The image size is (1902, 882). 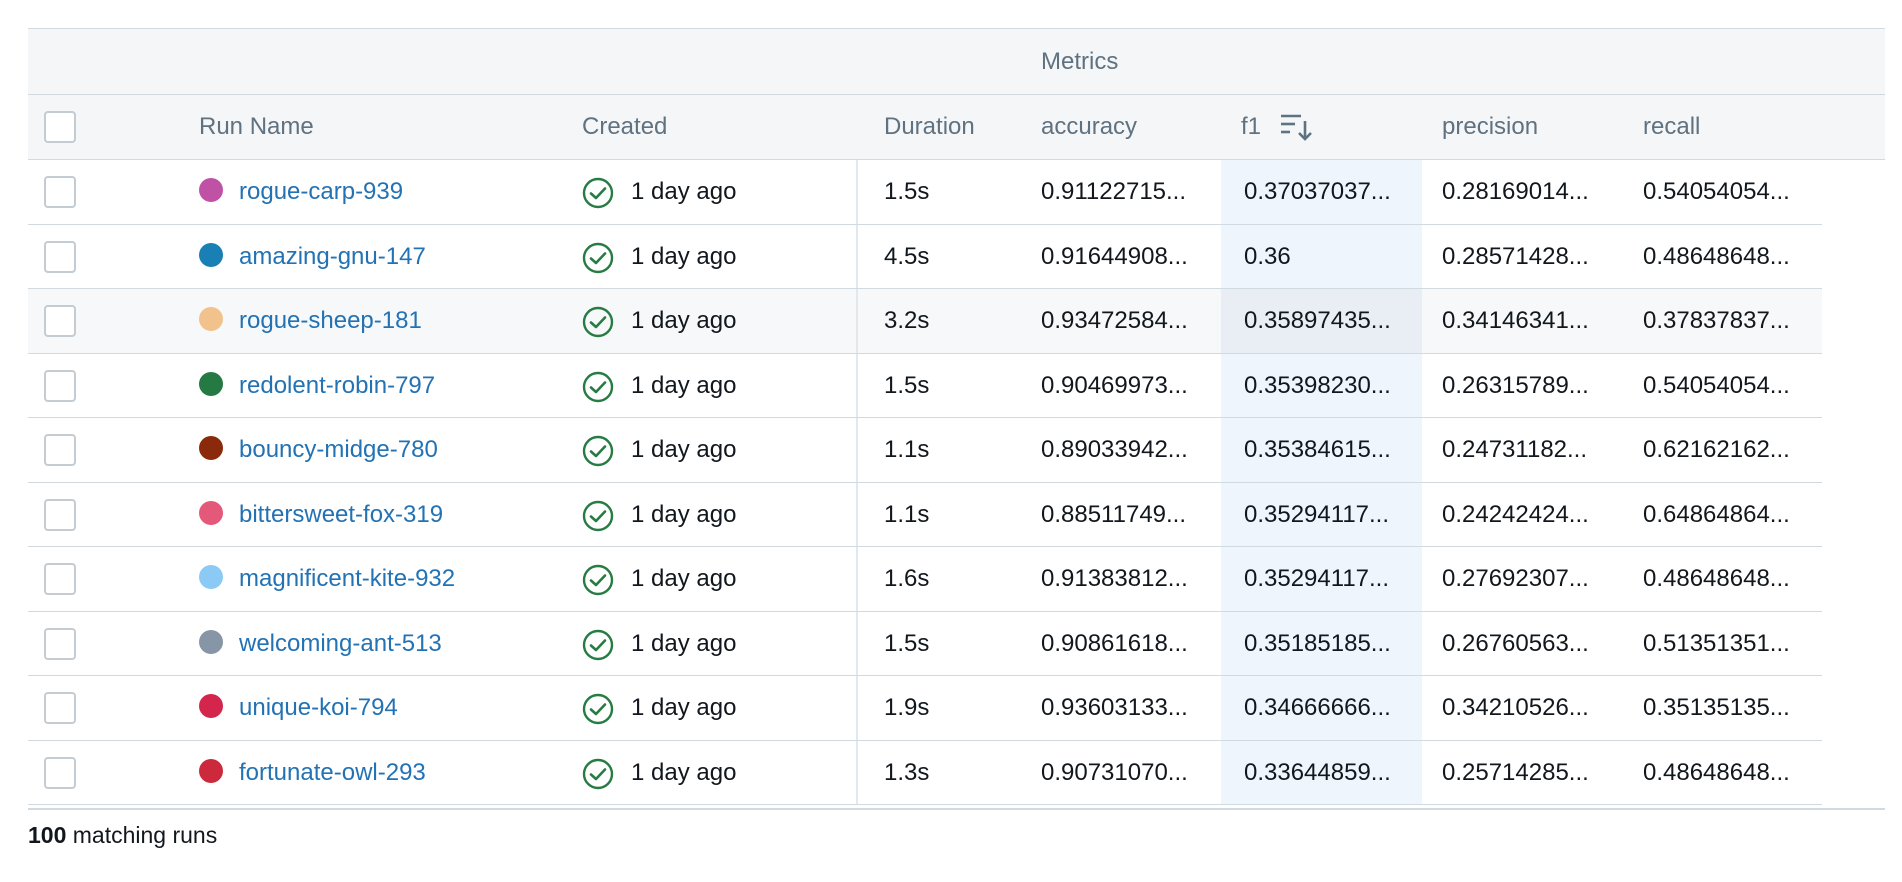 I want to click on matching-runs-label: matching runs, so click(x=142, y=835).